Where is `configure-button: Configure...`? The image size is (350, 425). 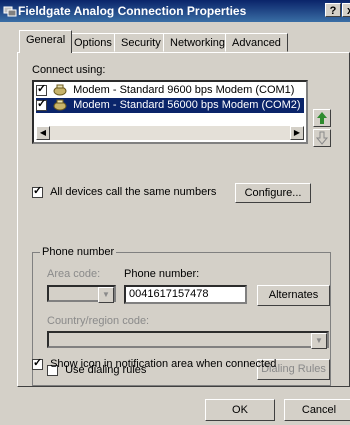 configure-button: Configure... is located at coordinates (273, 193).